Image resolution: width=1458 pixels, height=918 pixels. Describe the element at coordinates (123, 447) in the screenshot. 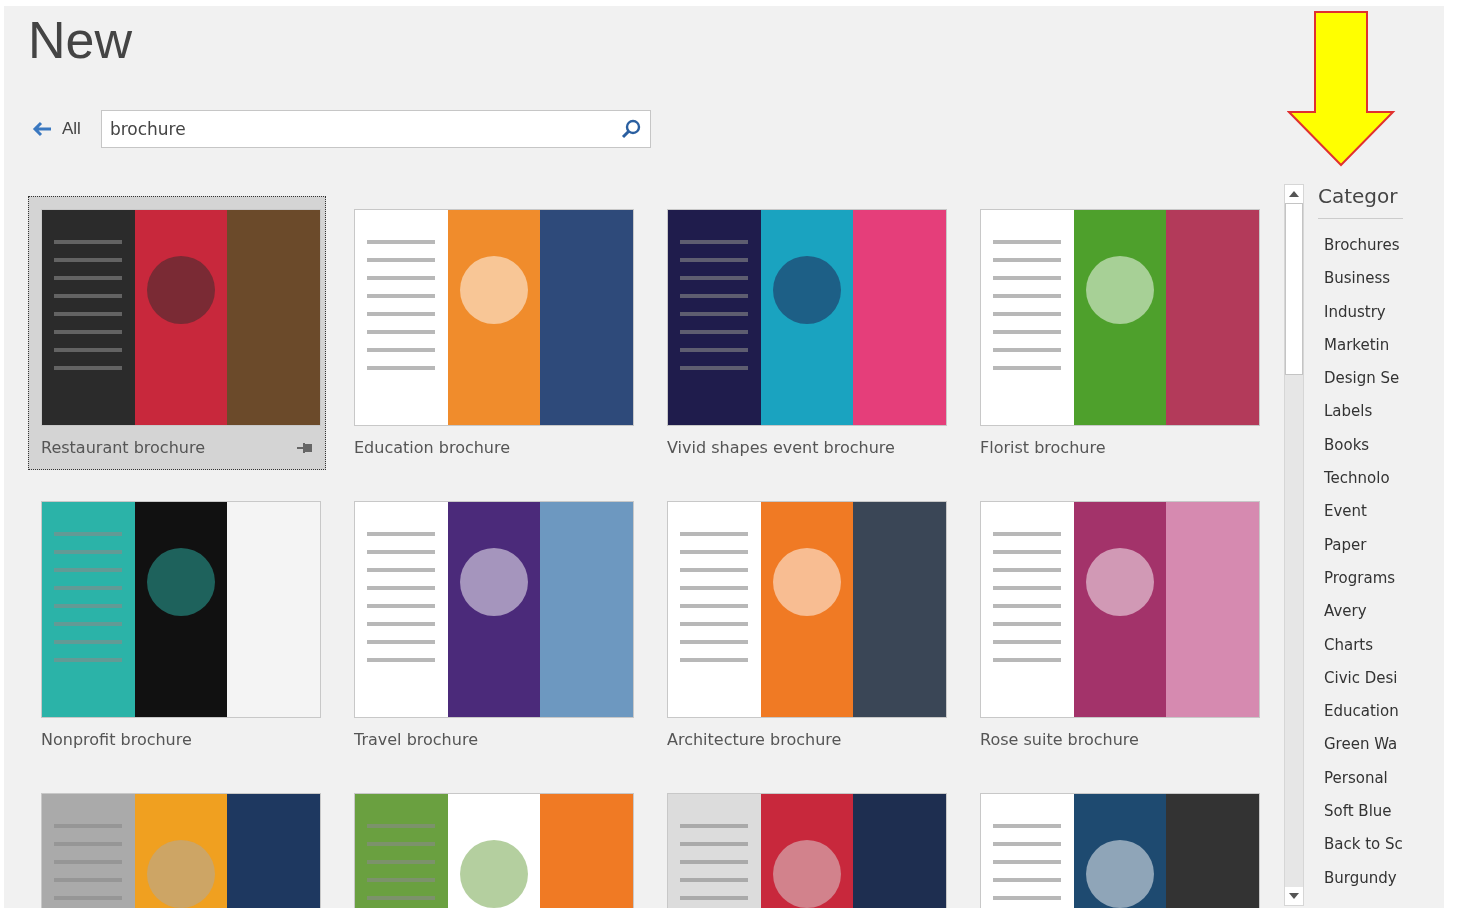

I see `template-title: Restaurant brochure` at that location.